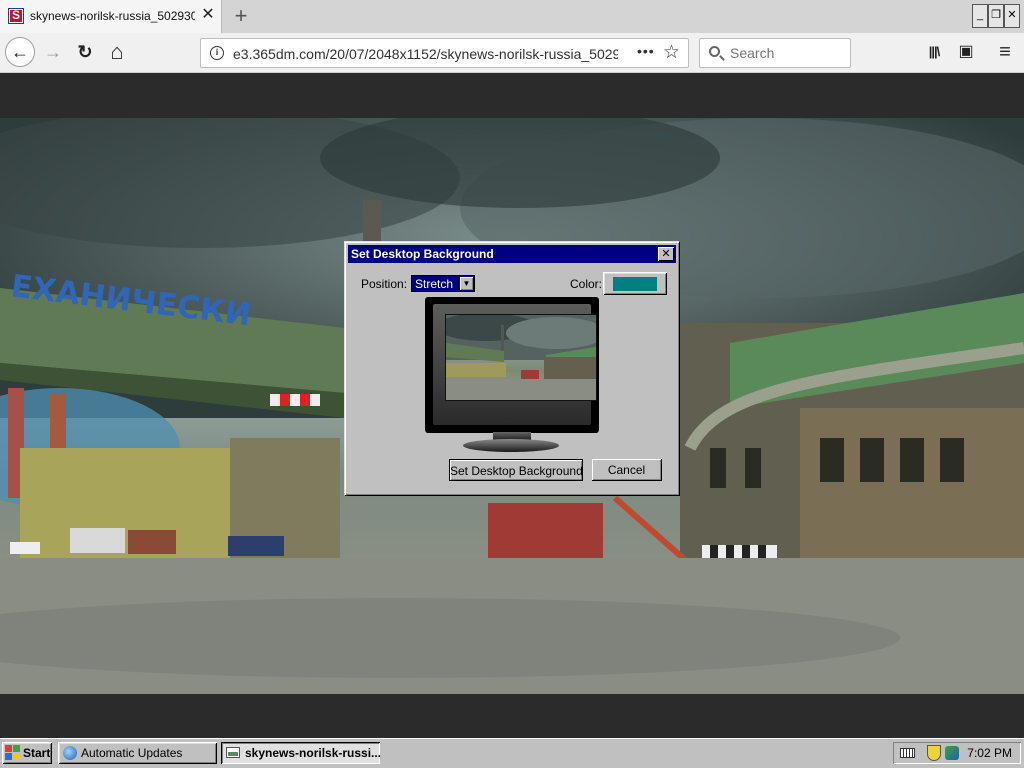  Describe the element at coordinates (217, 53) in the screenshot. I see `site-info-icon: i` at that location.